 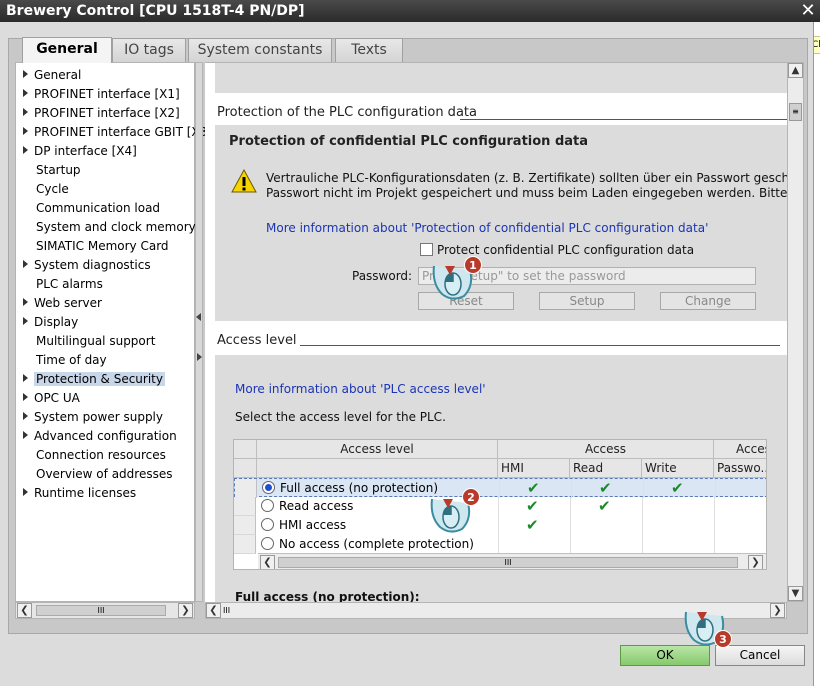 I want to click on nav-item-cycle: Cycle, so click(x=42, y=189).